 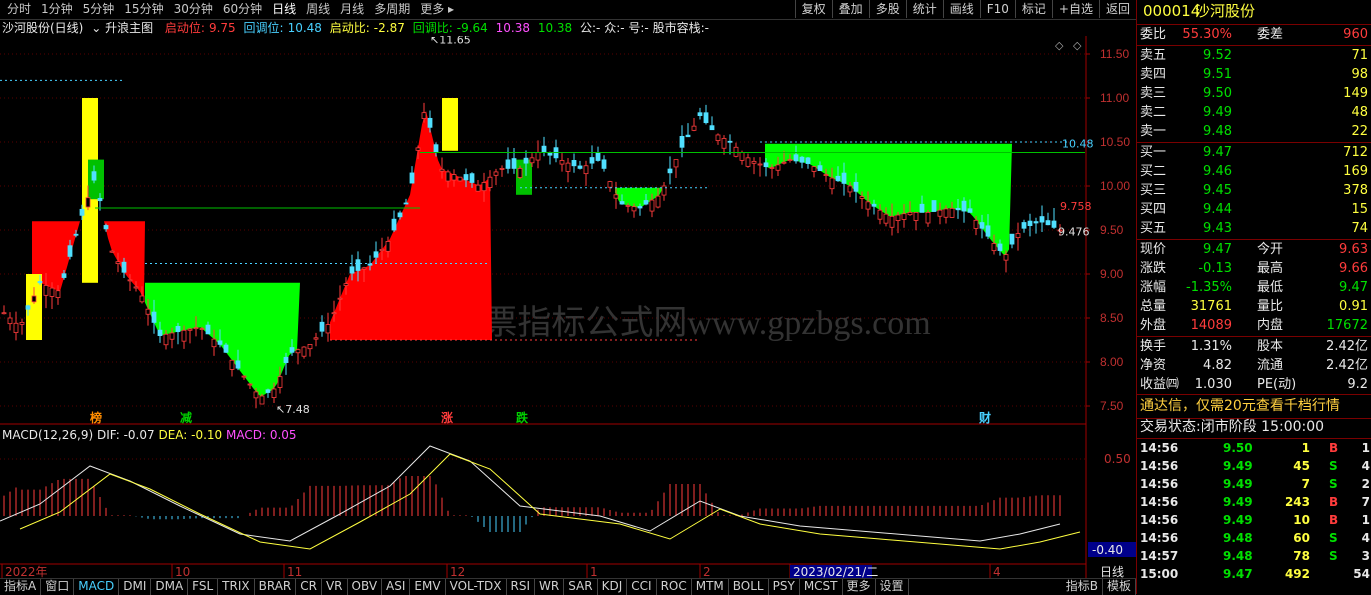 What do you see at coordinates (396, 587) in the screenshot?
I see `indicator-tab: ASI` at bounding box center [396, 587].